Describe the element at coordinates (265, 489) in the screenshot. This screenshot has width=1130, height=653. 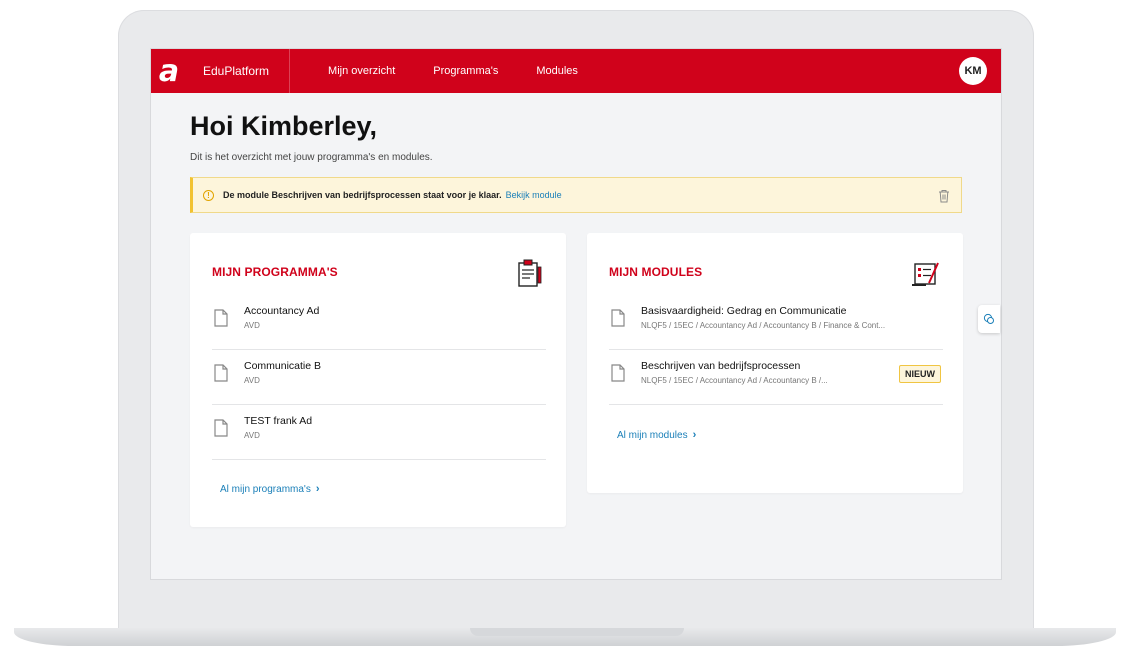
I see `all-programs-link-label: Al mijn programma's` at that location.